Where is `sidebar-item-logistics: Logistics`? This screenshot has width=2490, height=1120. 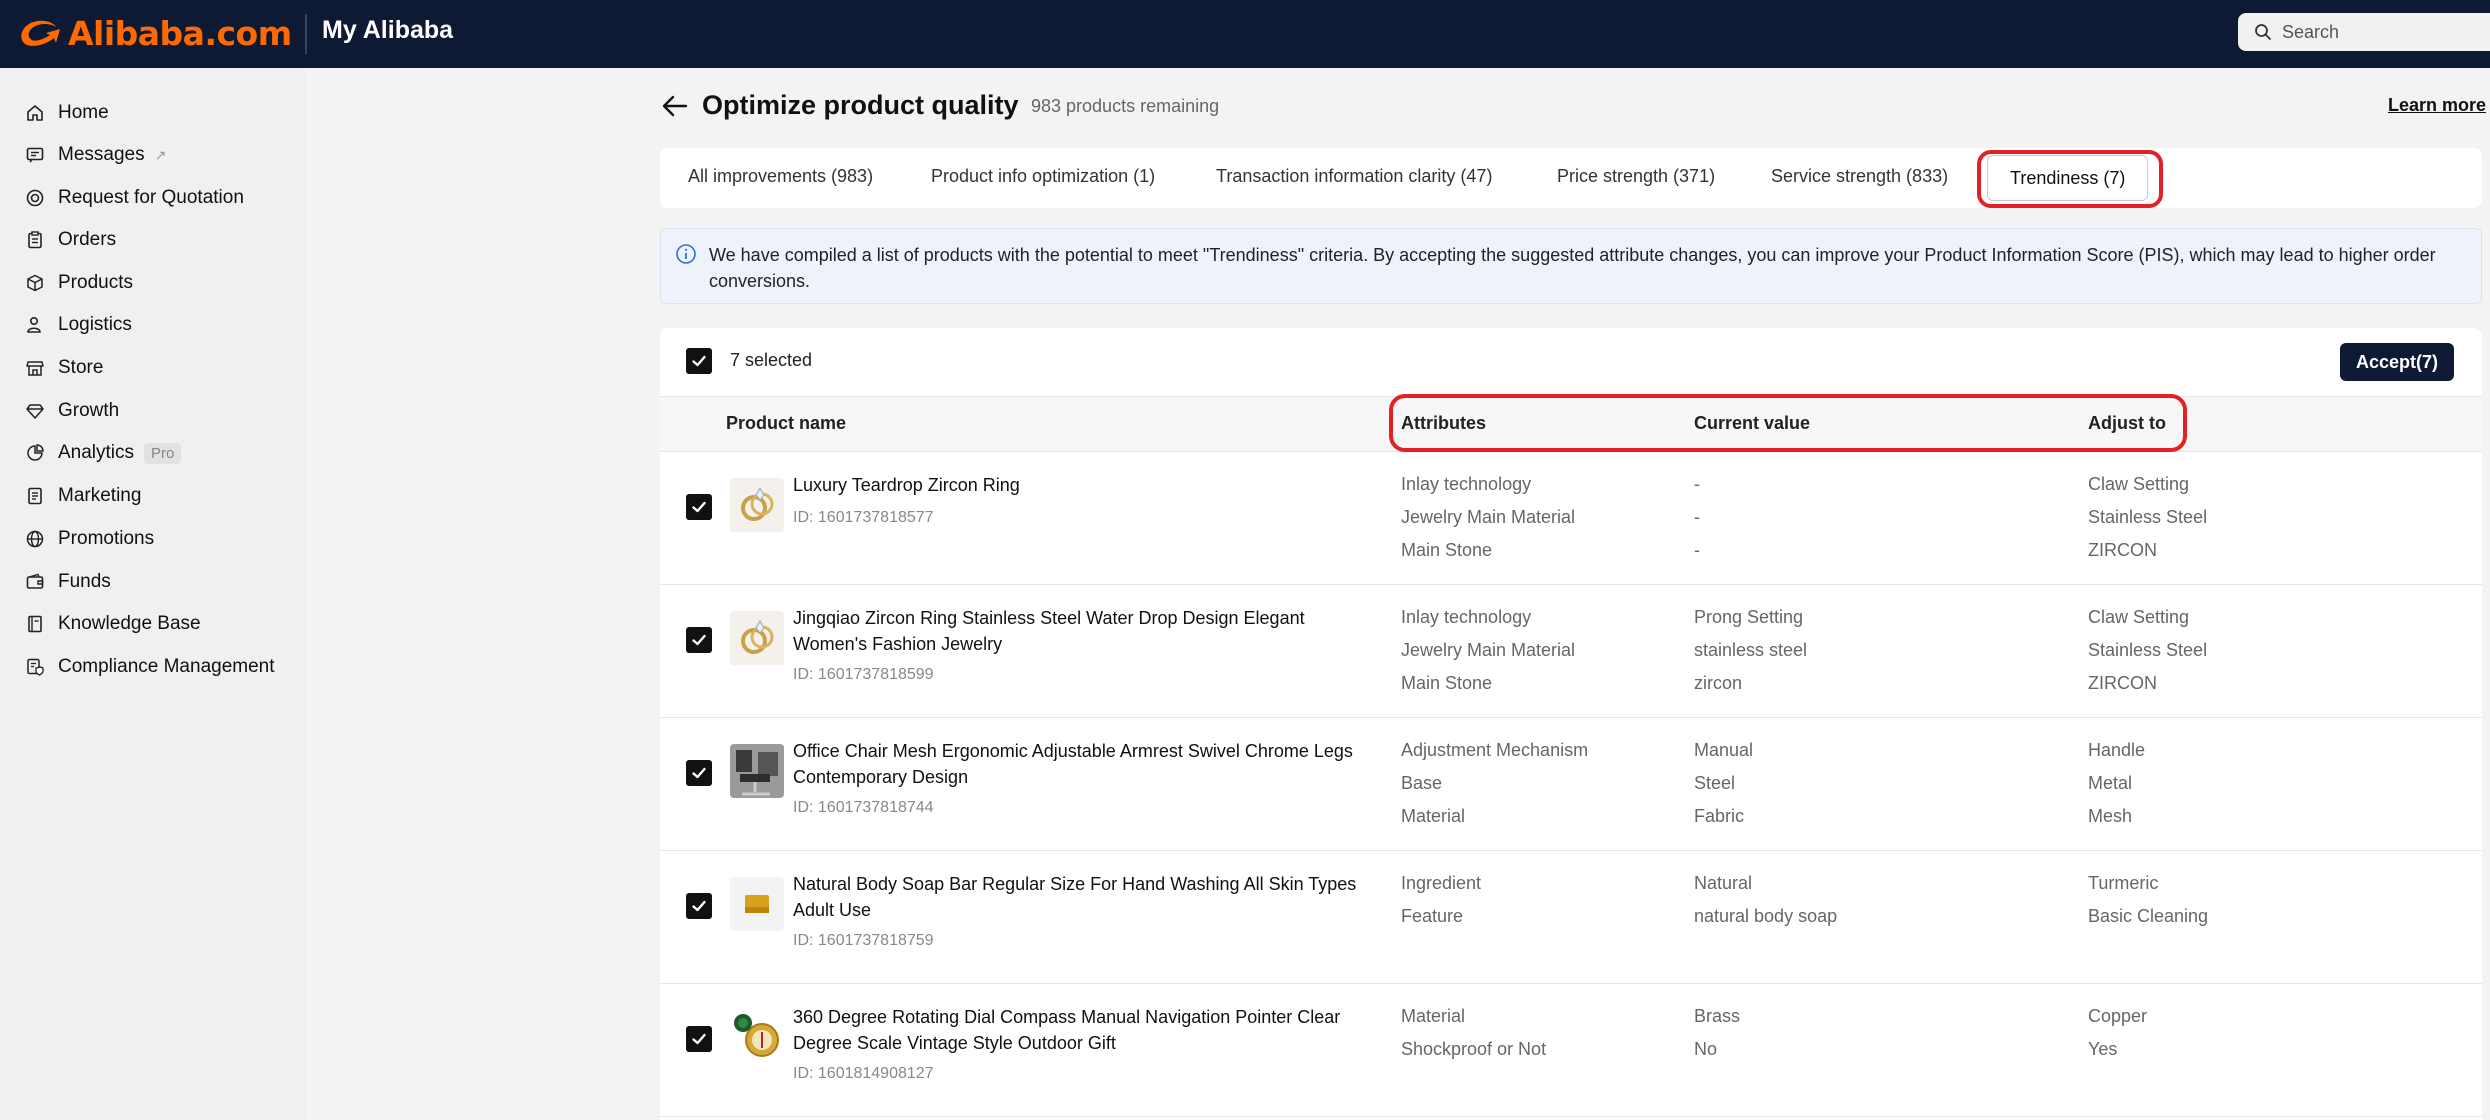
sidebar-item-logistics: Logistics is located at coordinates (78, 325).